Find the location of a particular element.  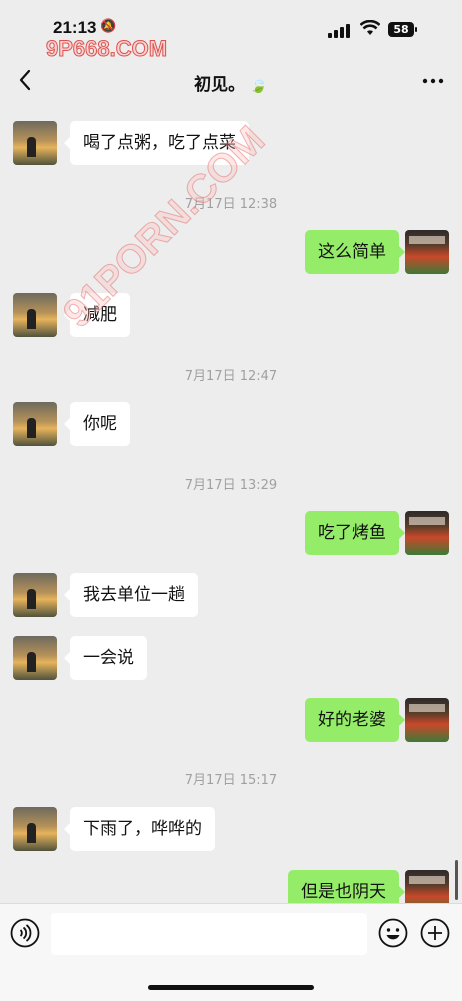

chat-title: 初见。 🍃 is located at coordinates (231, 82).